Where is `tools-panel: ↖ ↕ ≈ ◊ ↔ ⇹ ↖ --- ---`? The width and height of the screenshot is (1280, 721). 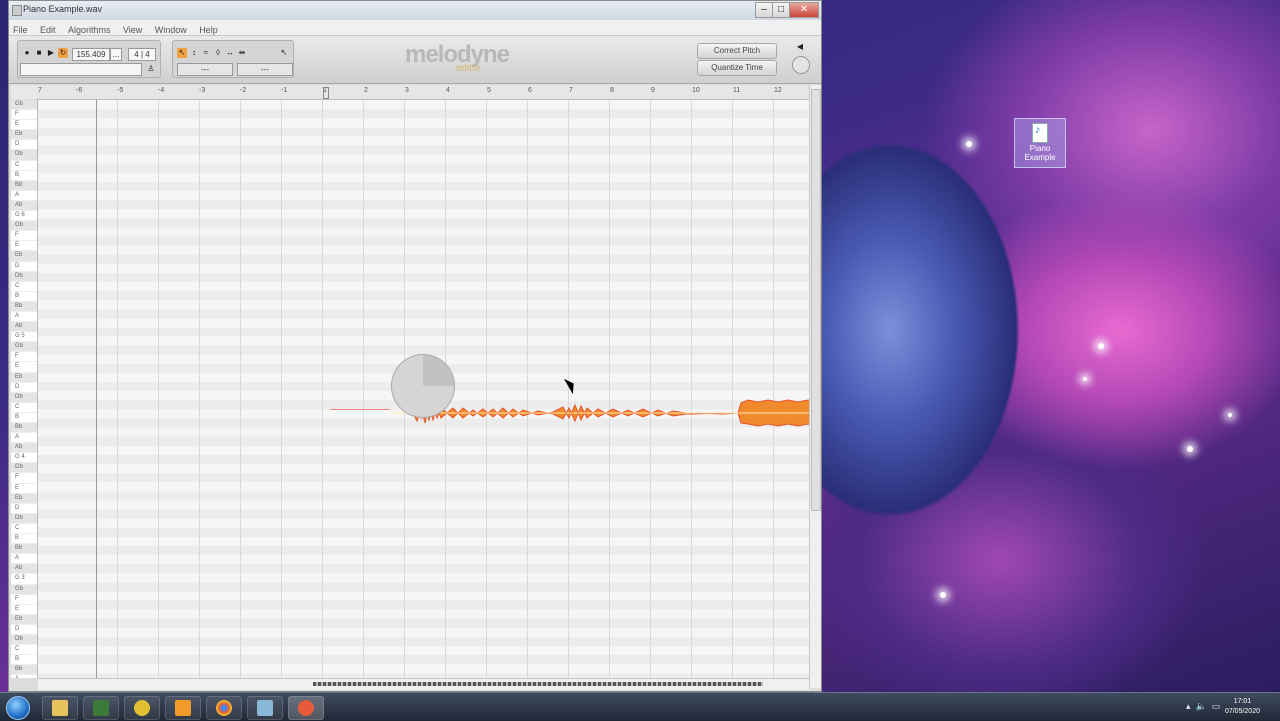
tools-panel: ↖ ↕ ≈ ◊ ↔ ⇹ ↖ --- --- is located at coordinates (233, 59).